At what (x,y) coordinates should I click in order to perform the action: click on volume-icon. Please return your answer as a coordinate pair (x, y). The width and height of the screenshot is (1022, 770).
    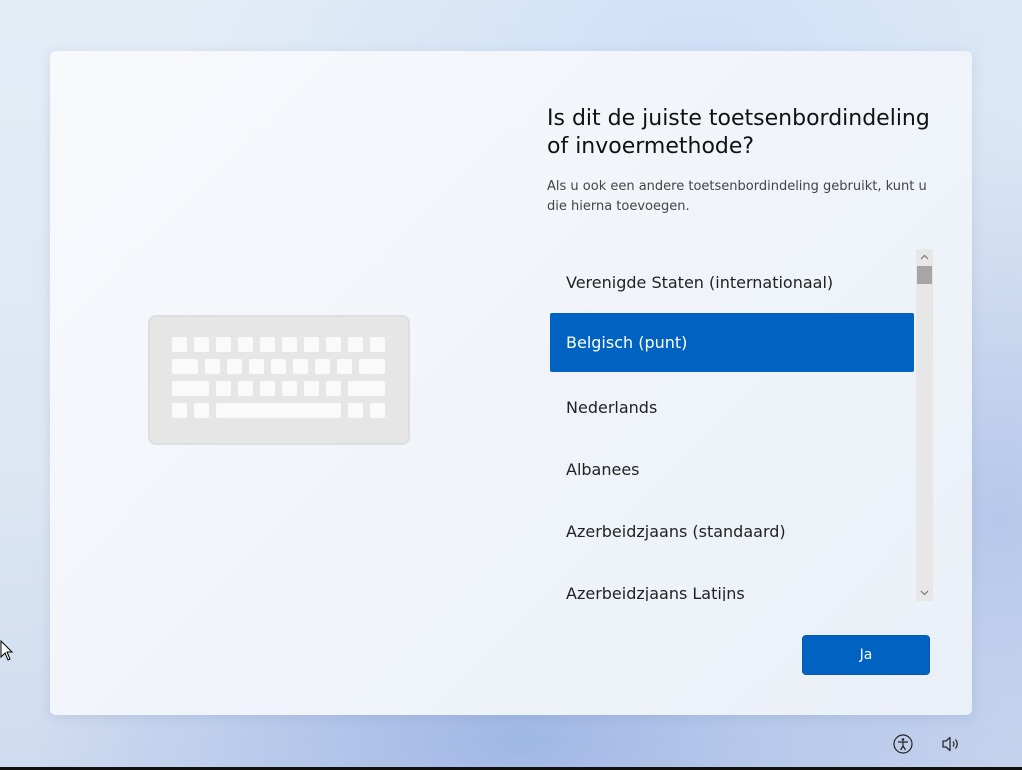
    Looking at the image, I should click on (951, 744).